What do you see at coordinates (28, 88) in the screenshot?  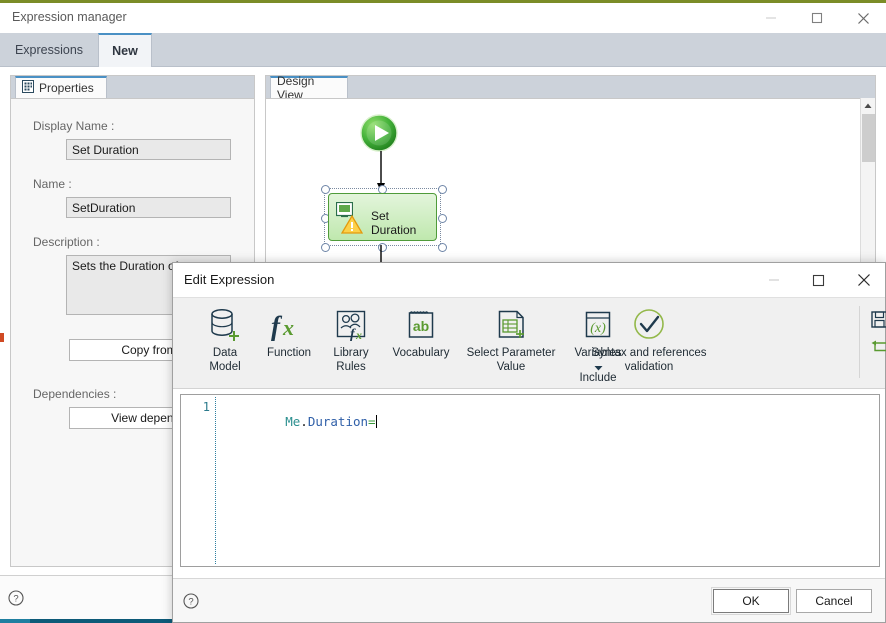 I see `properties-icon` at bounding box center [28, 88].